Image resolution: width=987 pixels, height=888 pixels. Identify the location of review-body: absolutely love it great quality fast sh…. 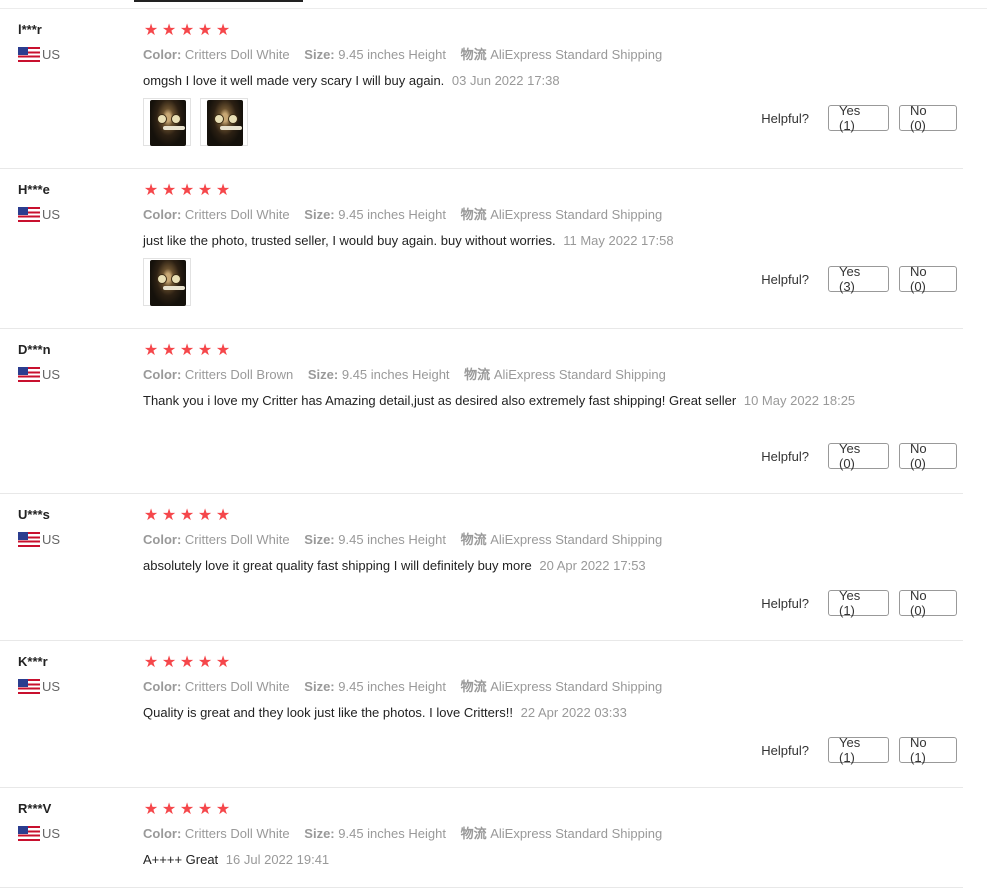
(337, 565).